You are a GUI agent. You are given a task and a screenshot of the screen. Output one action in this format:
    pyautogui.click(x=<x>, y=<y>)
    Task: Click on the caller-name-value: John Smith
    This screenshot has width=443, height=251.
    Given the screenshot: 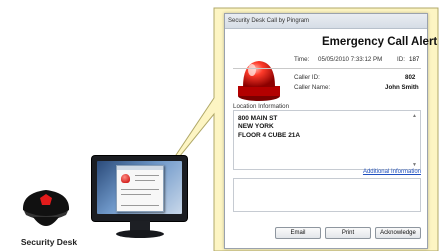 What is the action you would take?
    pyautogui.click(x=402, y=87)
    